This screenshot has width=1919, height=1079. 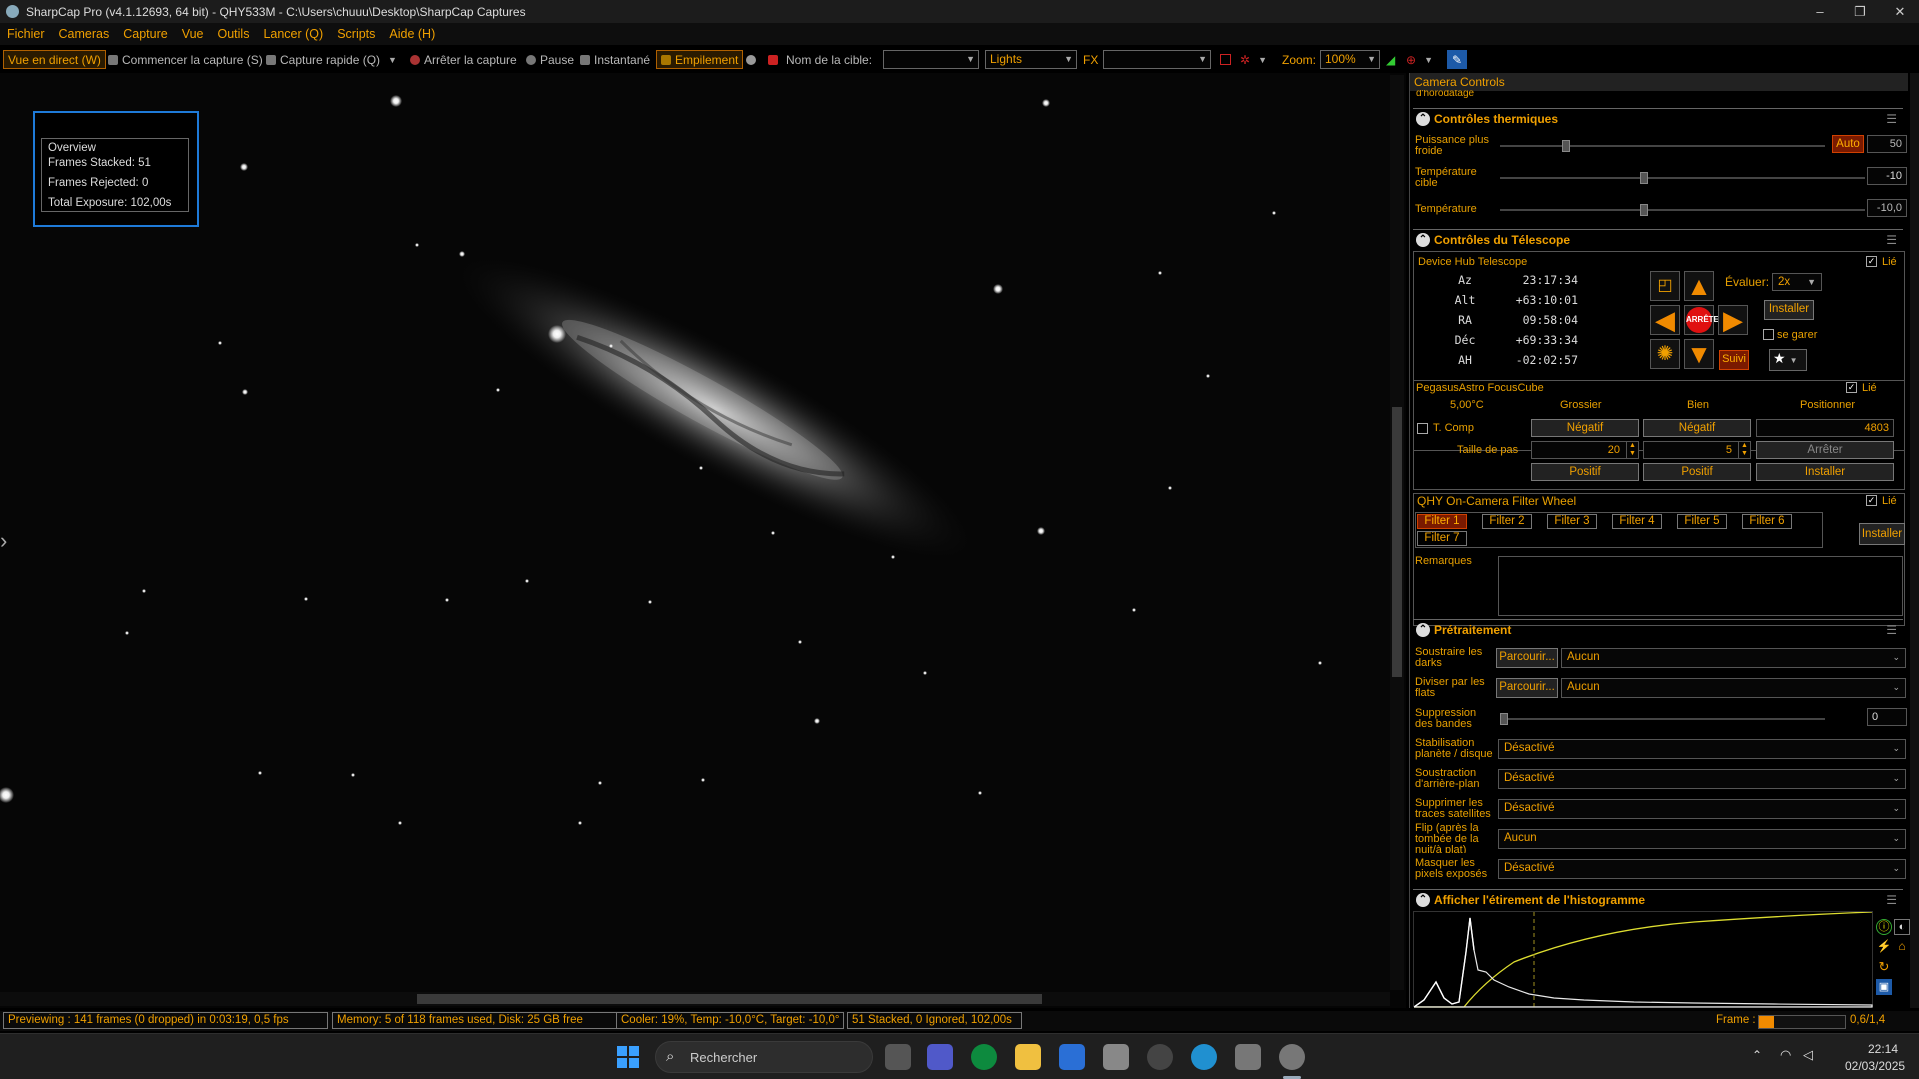 I want to click on windows-start-icon, so click(x=628, y=1057).